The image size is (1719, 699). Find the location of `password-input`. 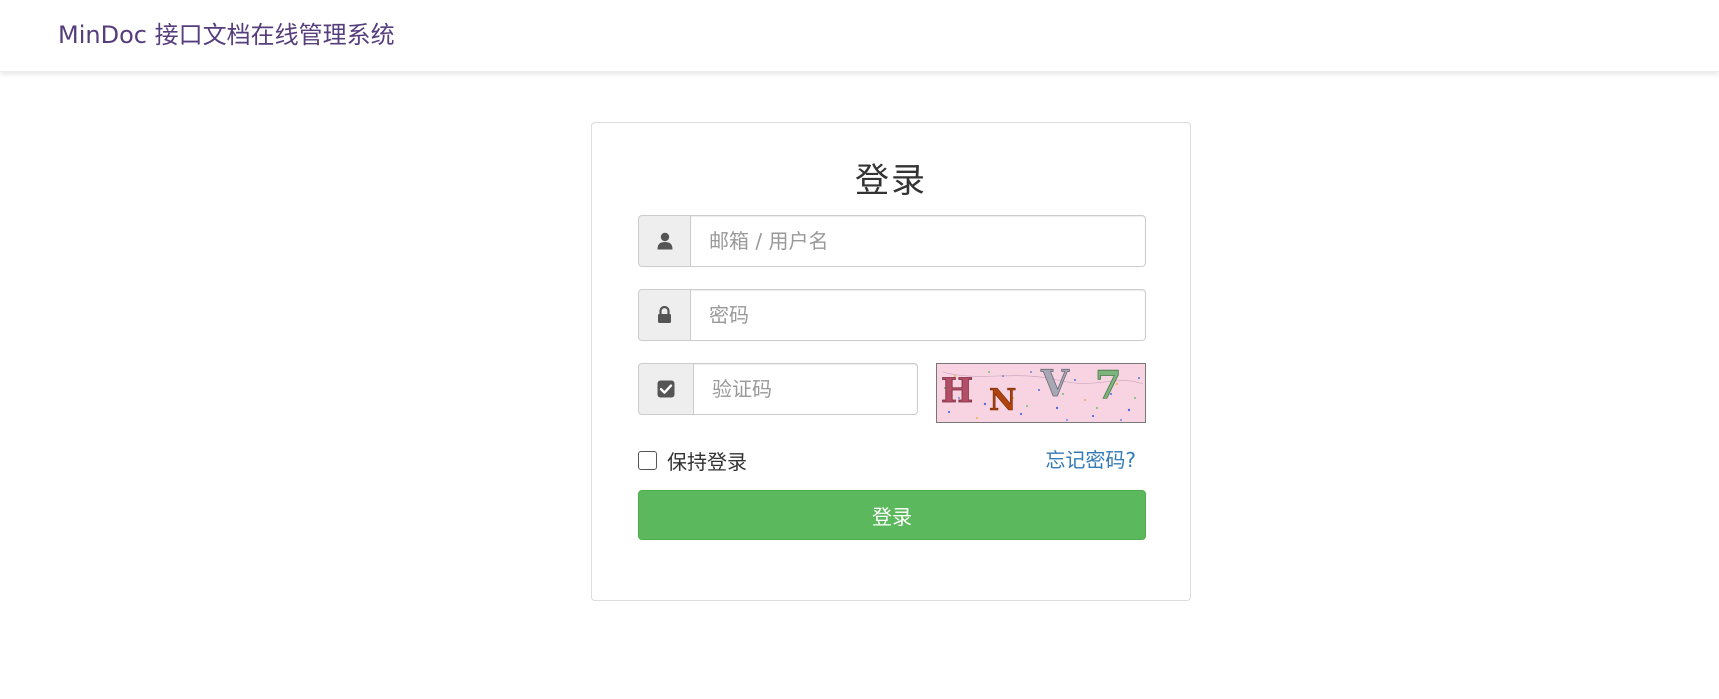

password-input is located at coordinates (918, 315).